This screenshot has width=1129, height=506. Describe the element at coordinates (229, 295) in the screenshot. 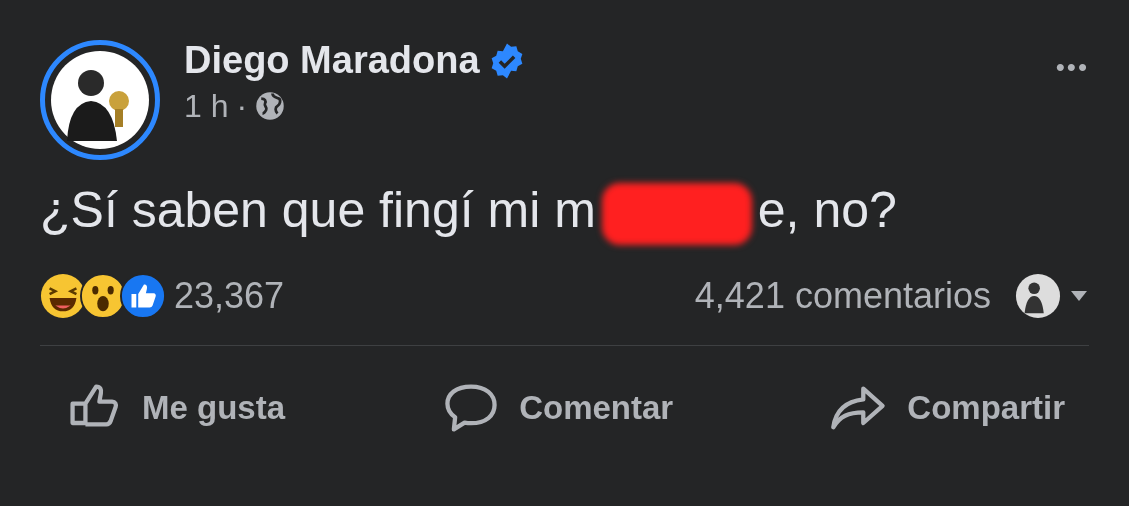

I see `reaction-count: 23,367` at that location.